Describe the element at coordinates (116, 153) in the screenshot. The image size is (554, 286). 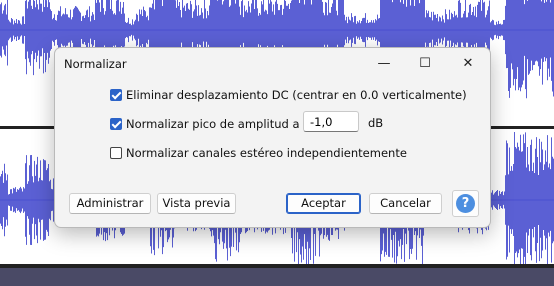
I see `stereo-independent-checkbox` at that location.